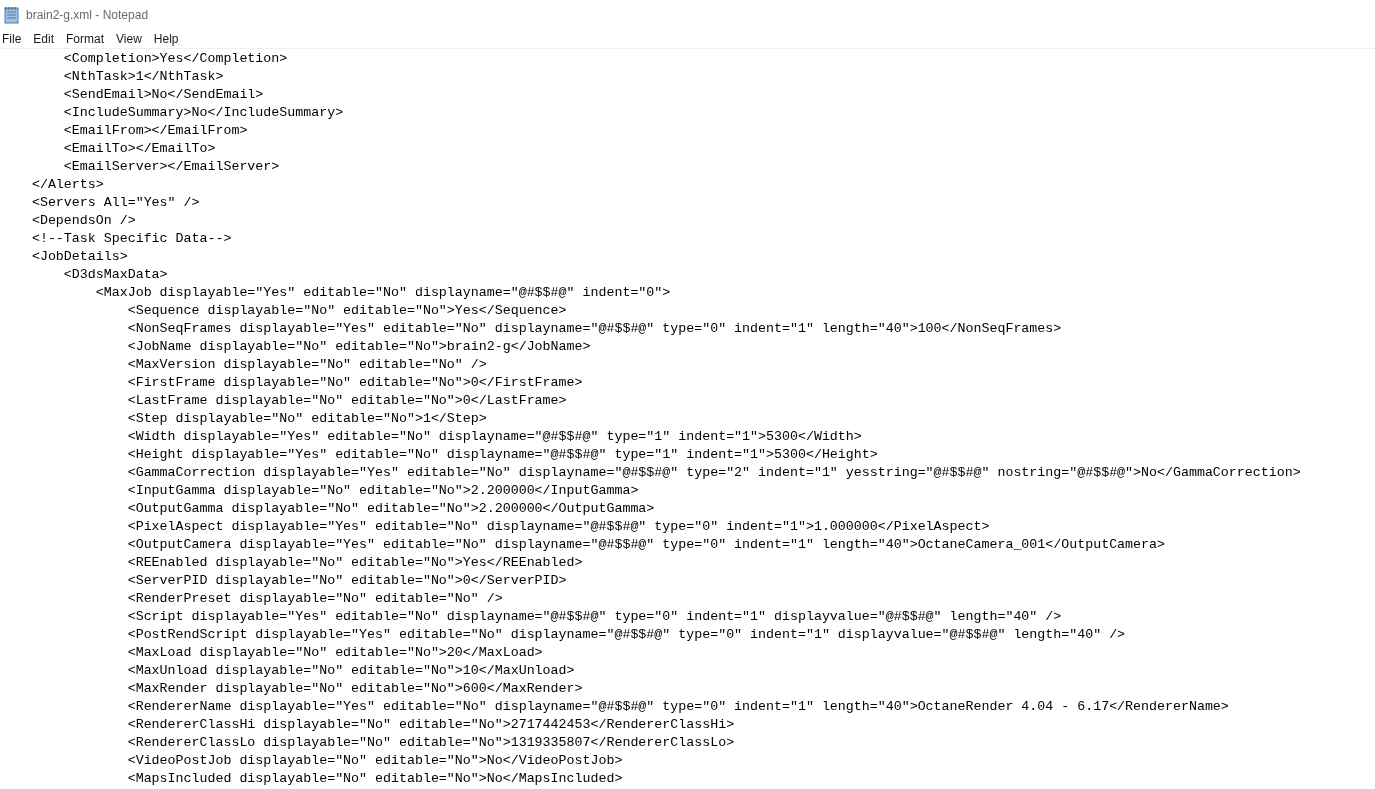 This screenshot has height=789, width=1375. I want to click on text-line: <RendererName displayable="Yes" editable="No" displayname="@#$$#@" type="0" indent="1" length="40">OctaneRender 4.04 - 6.17</RendererName>, so click(677, 707).